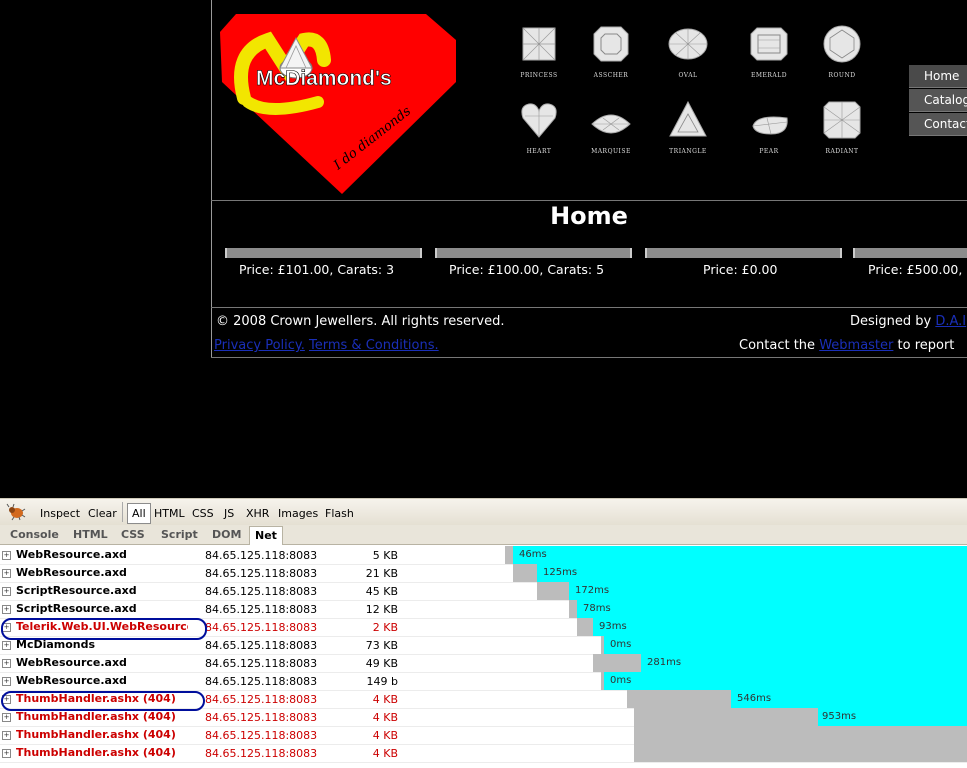 This screenshot has height=768, width=967. What do you see at coordinates (179, 534) in the screenshot?
I see `tab-script: Script` at bounding box center [179, 534].